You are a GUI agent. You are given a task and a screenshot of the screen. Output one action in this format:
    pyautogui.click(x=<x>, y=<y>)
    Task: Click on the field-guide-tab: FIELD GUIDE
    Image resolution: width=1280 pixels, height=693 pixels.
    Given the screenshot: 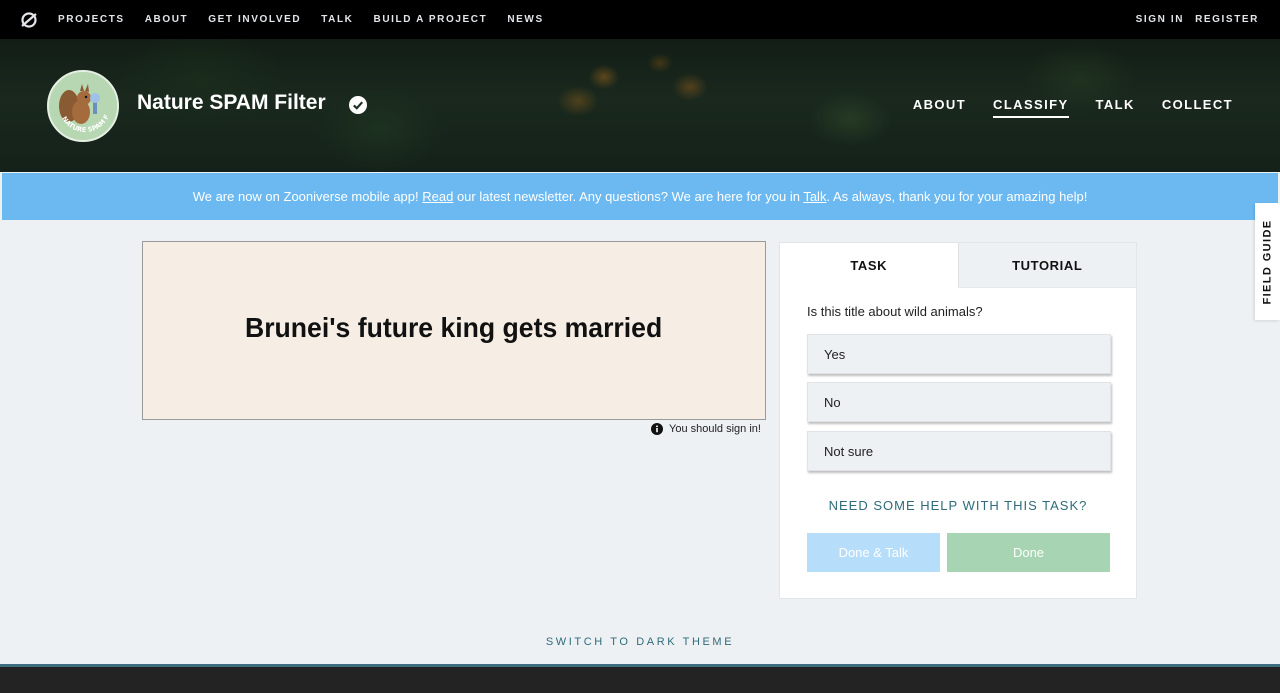 What is the action you would take?
    pyautogui.click(x=1267, y=261)
    